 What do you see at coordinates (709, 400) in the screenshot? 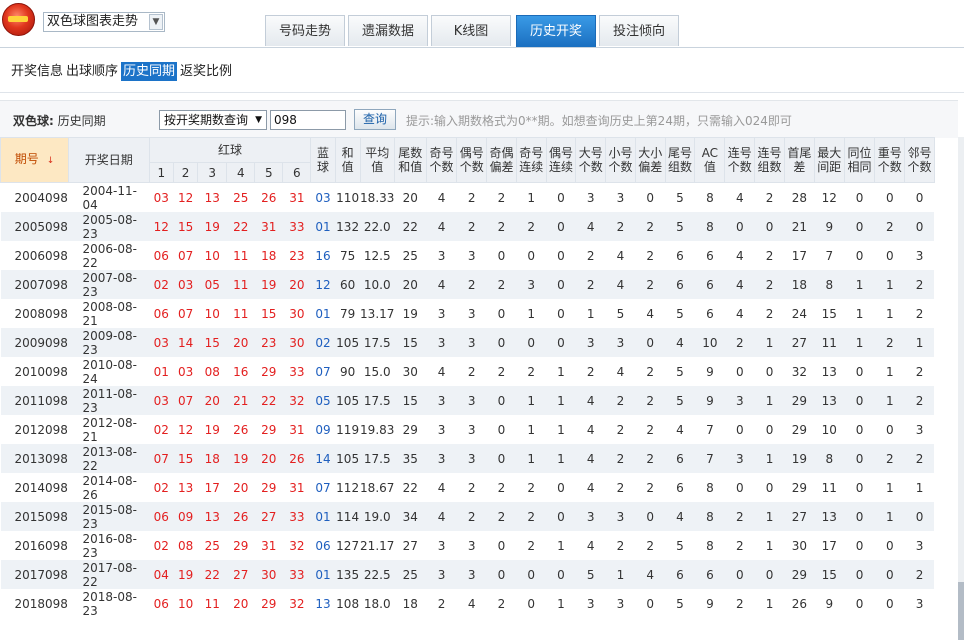
I see `stat-cell: 9` at bounding box center [709, 400].